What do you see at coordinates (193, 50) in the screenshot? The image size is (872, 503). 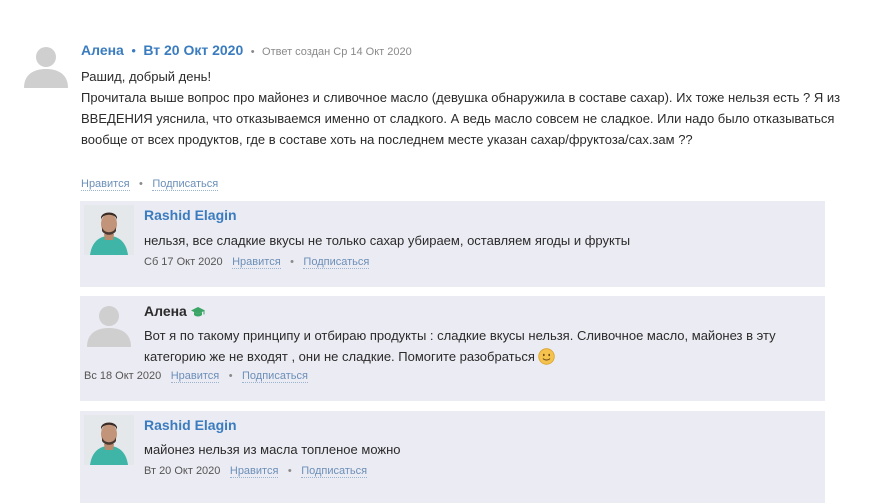 I see `question-date-link: Вт 20 Окт 2020` at bounding box center [193, 50].